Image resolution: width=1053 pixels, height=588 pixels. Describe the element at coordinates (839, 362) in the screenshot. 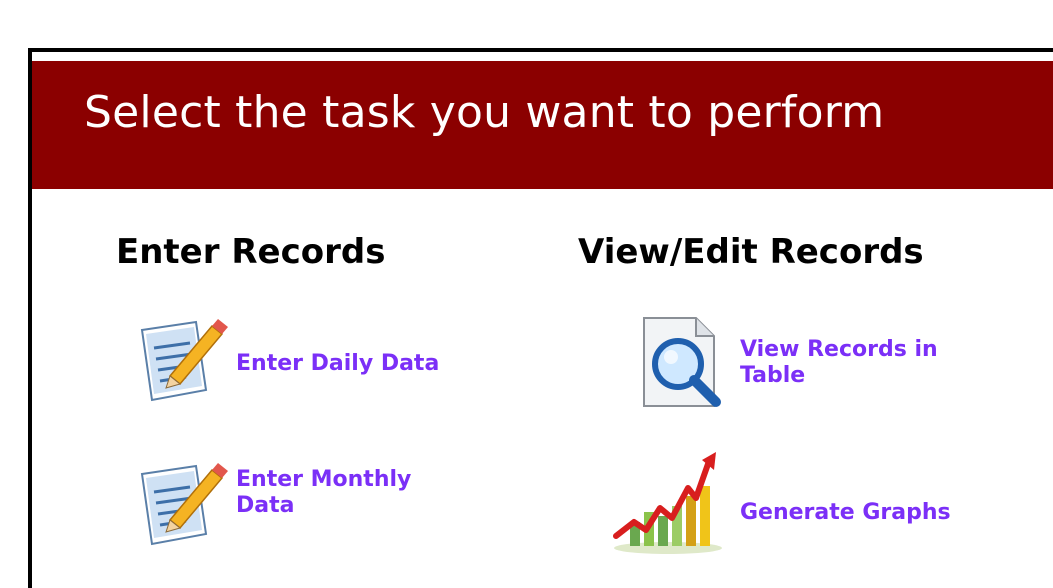

I see `view-records-in-table-label: View Records in Table` at that location.